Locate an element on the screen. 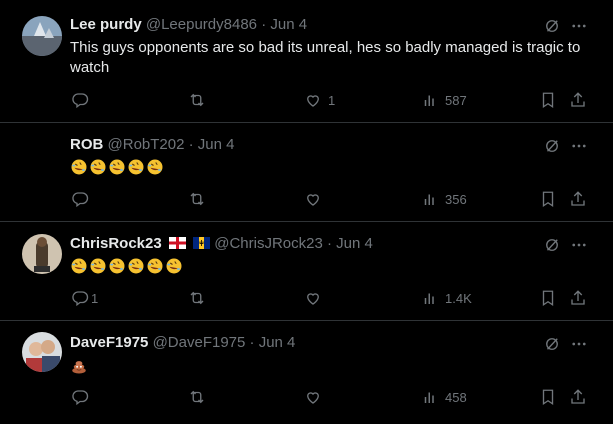 This screenshot has height=424, width=613. tweet-header: ChrisRock23 @ChrisJRock23 · Jun 4 is located at coordinates (221, 244).